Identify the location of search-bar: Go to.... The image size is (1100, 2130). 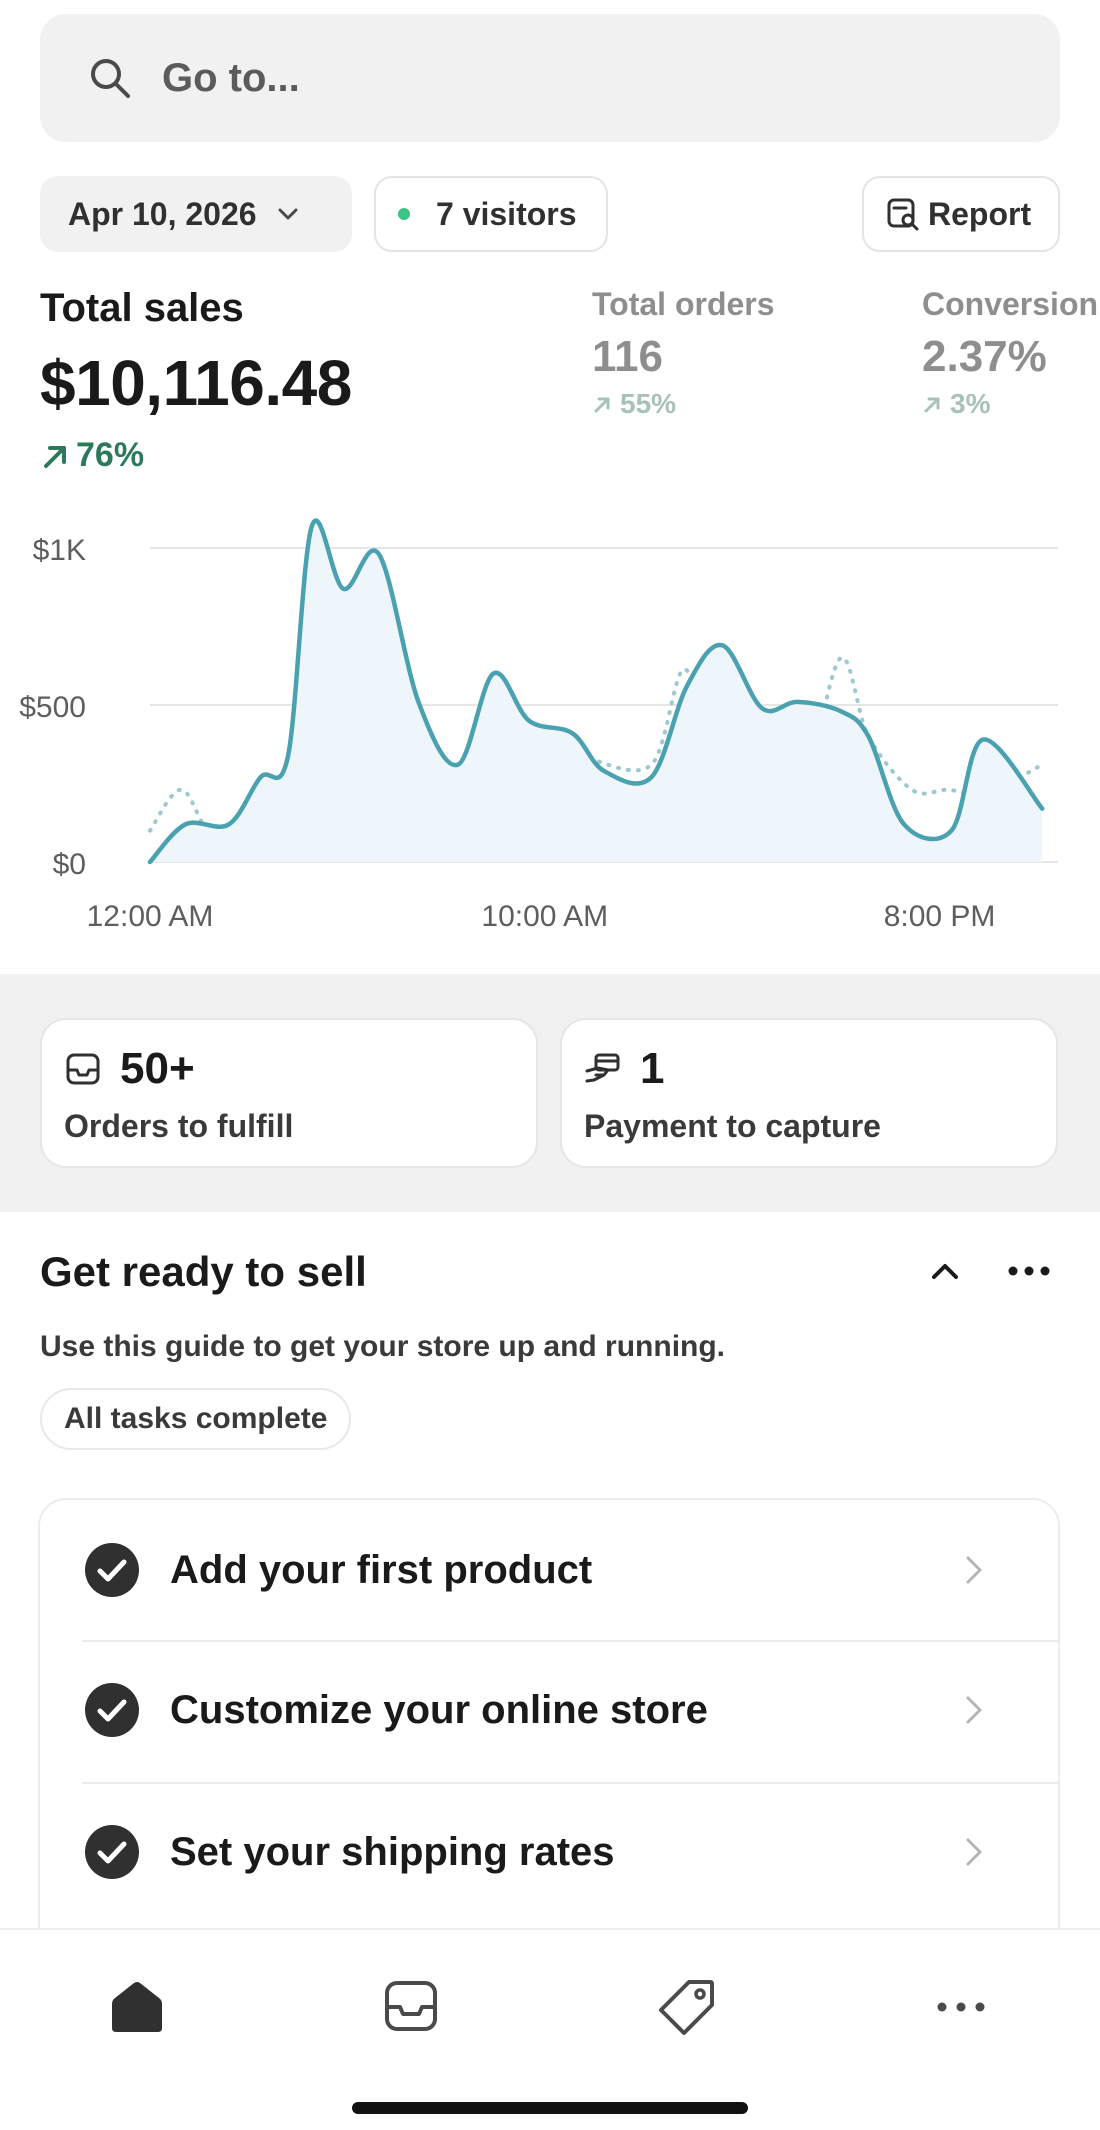
(550, 78).